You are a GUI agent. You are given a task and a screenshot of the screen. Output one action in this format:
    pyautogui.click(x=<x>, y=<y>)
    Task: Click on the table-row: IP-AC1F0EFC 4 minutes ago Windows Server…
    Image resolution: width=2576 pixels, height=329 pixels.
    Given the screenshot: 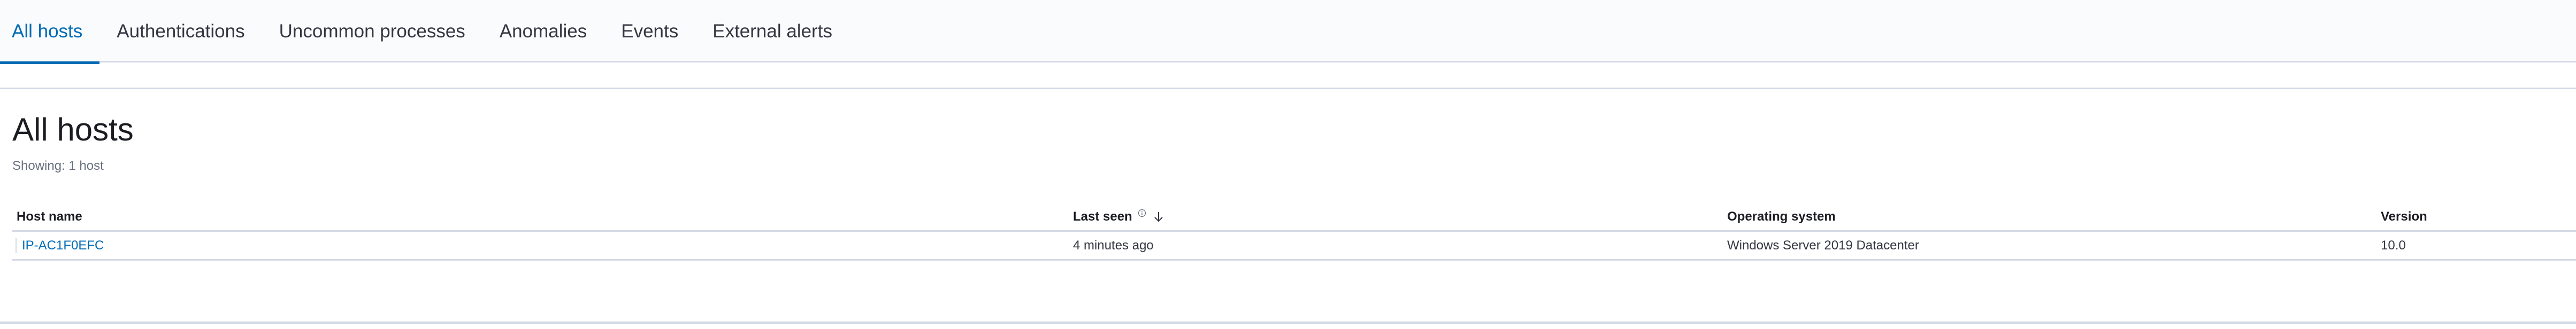 What is the action you would take?
    pyautogui.click(x=1294, y=246)
    